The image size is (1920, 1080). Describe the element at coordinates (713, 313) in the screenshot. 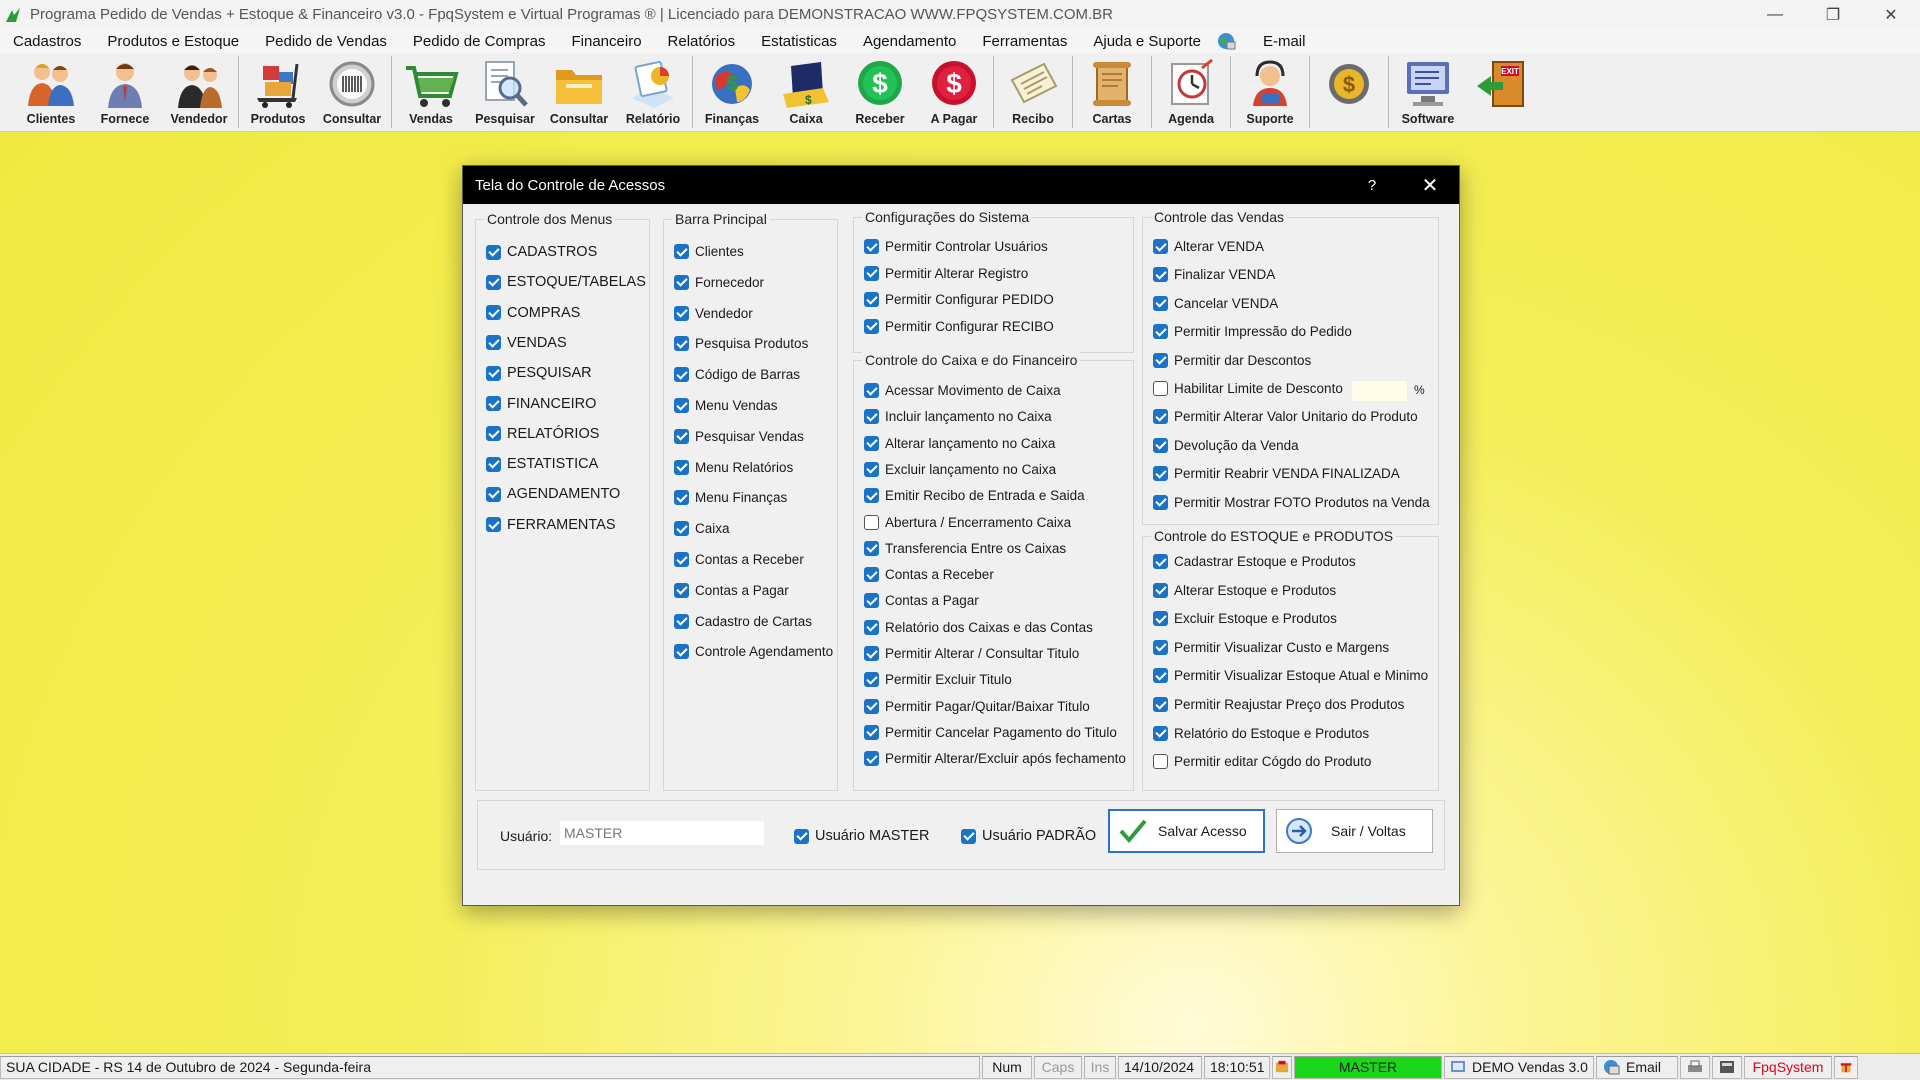

I see `checkbox-barra-2: Vendedor` at that location.